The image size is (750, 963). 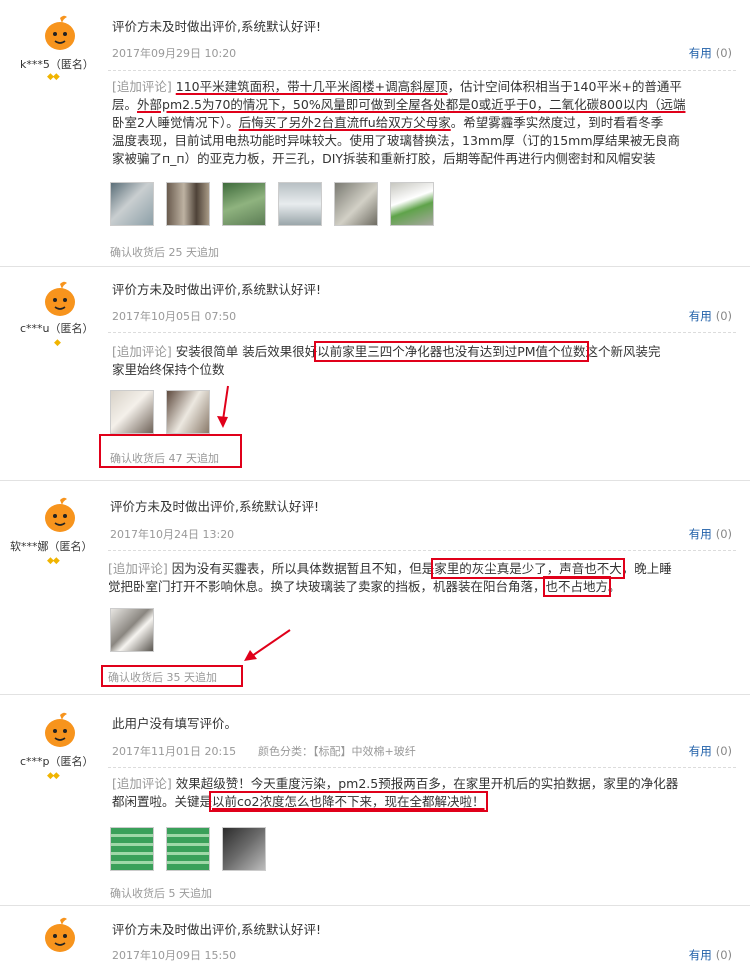 What do you see at coordinates (162, 677) in the screenshot?
I see `confirm-receipt-text: 确认收货后 35 天追加` at bounding box center [162, 677].